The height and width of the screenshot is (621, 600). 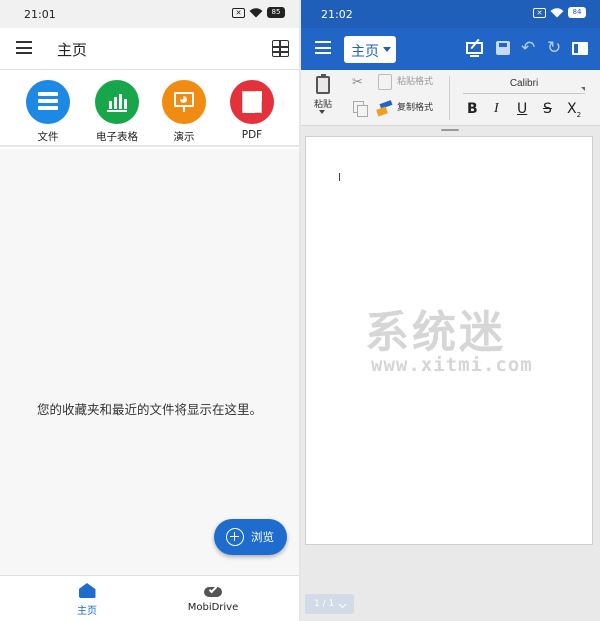 I want to click on tile-label: PDF, so click(x=252, y=135).